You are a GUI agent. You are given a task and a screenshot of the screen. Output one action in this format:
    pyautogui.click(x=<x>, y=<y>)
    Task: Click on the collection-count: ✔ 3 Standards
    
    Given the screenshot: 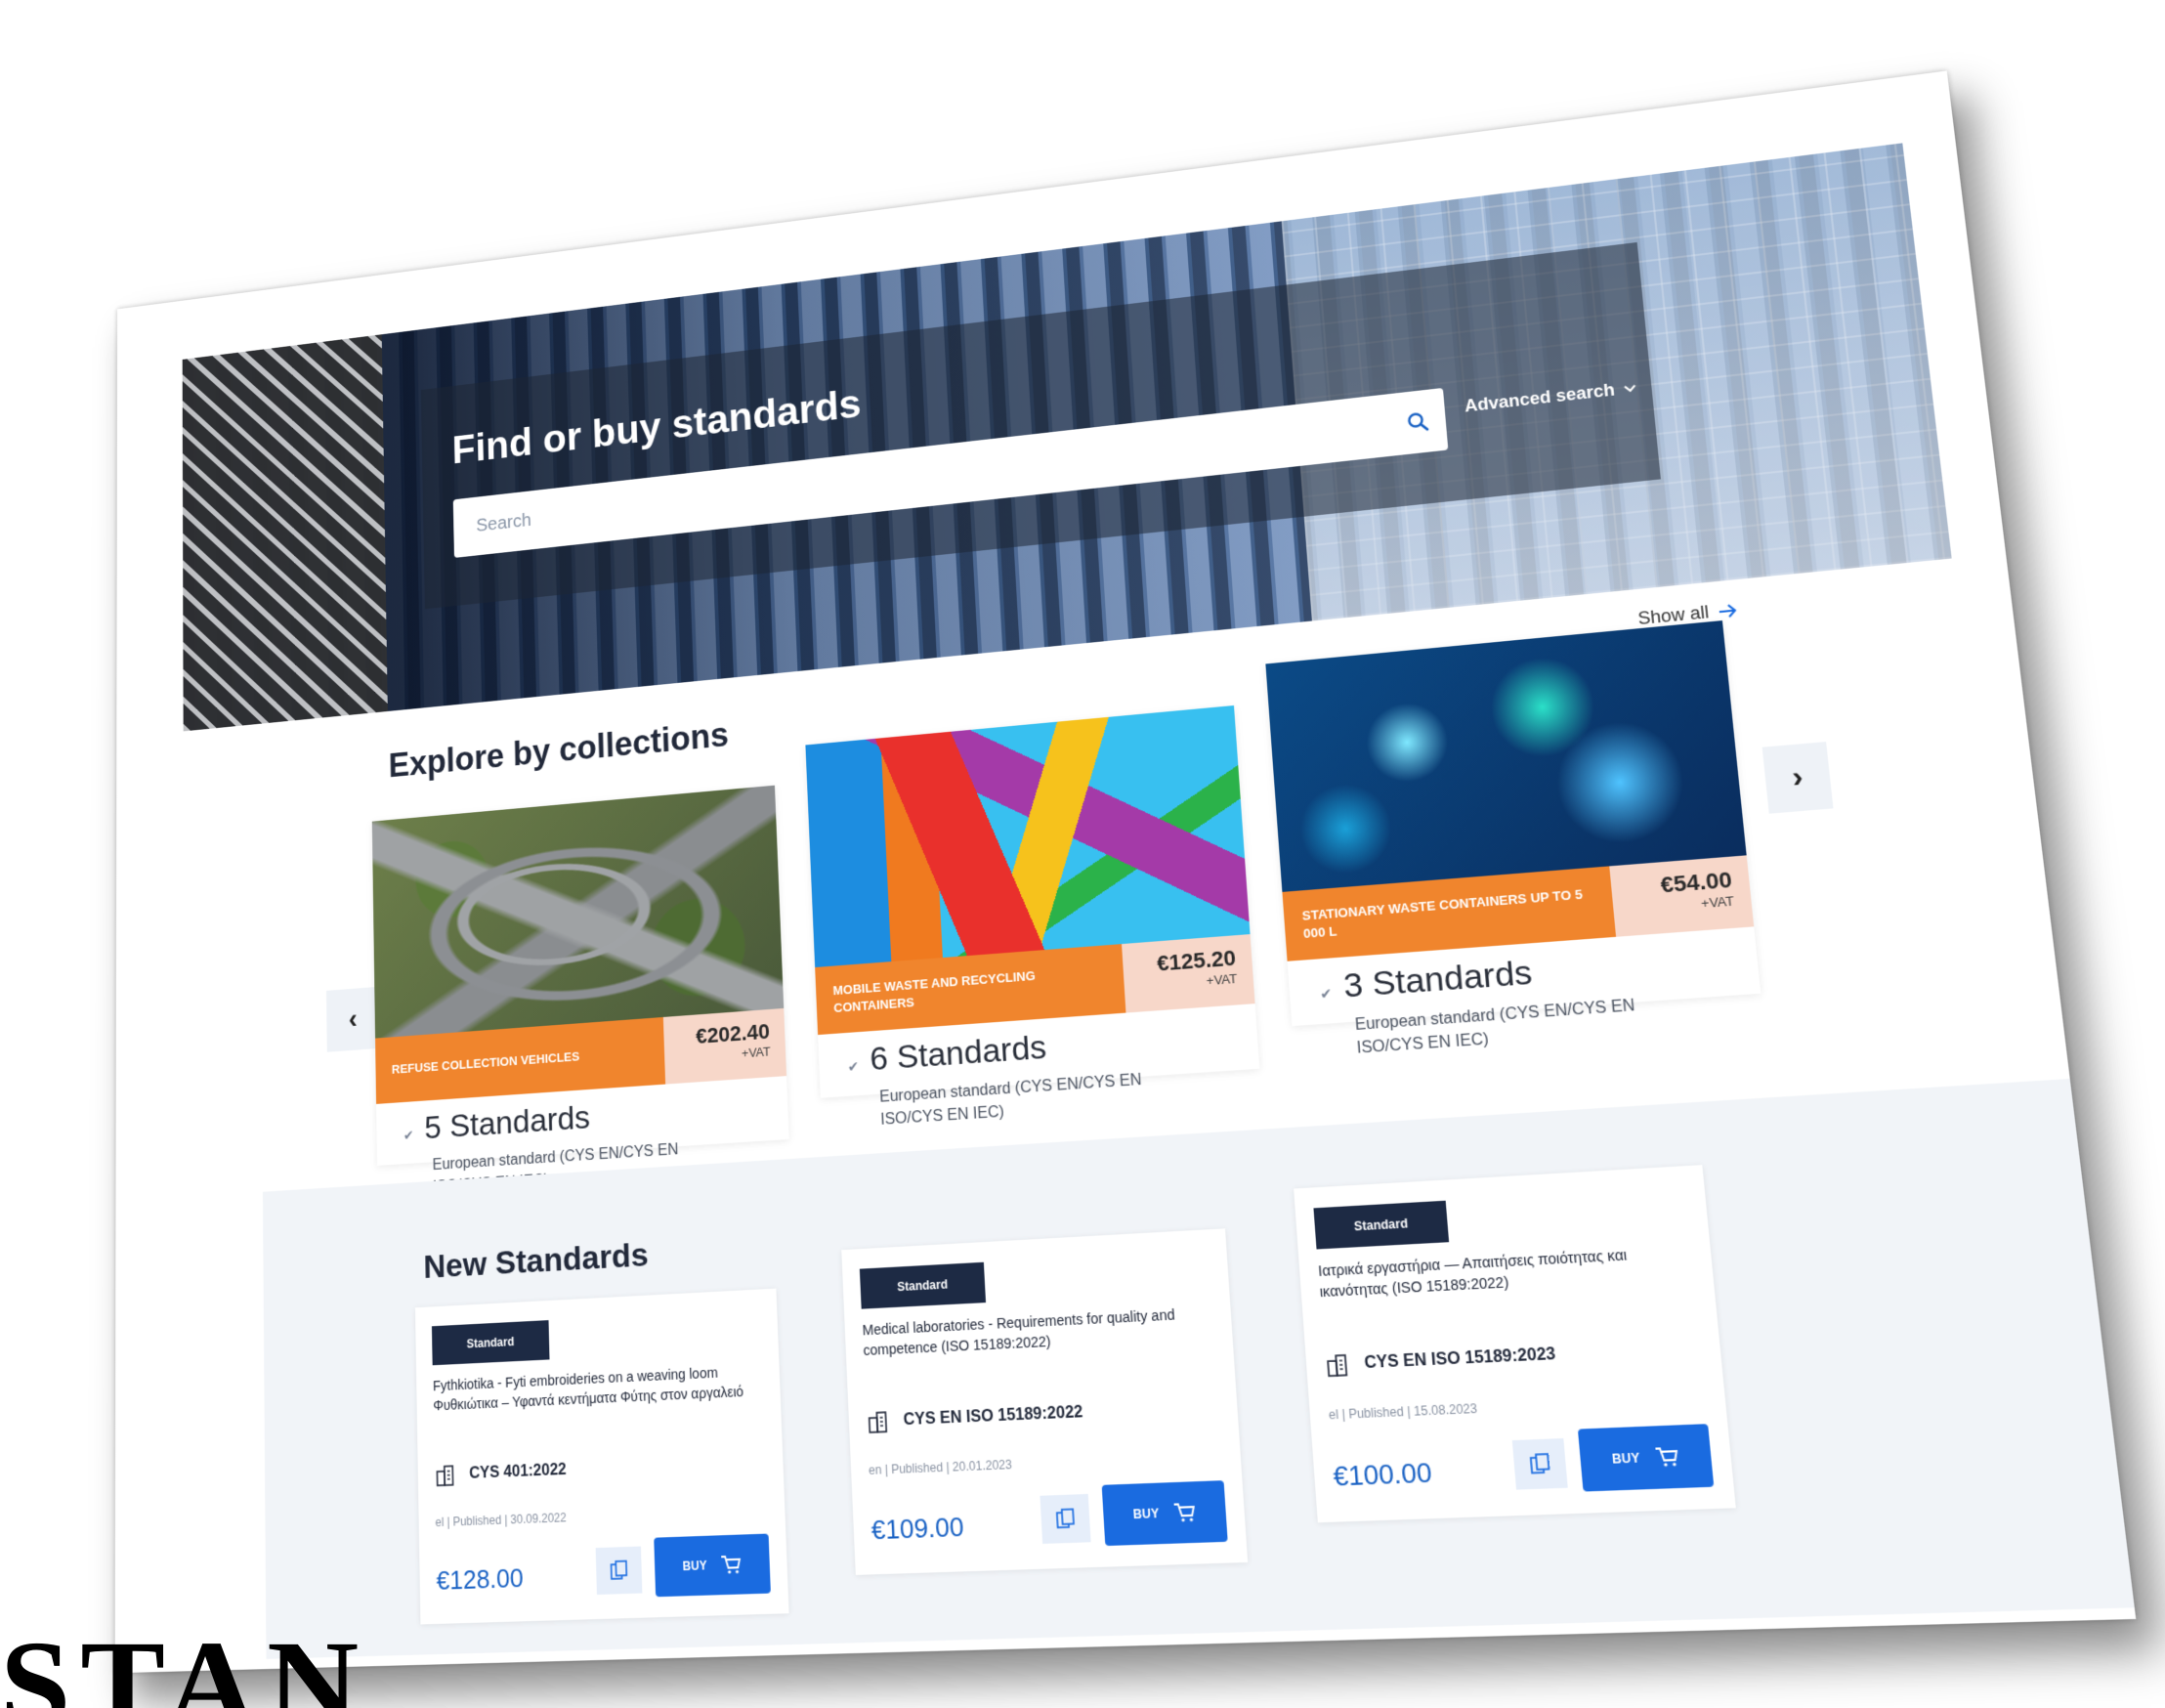 What is the action you would take?
    pyautogui.click(x=1426, y=981)
    